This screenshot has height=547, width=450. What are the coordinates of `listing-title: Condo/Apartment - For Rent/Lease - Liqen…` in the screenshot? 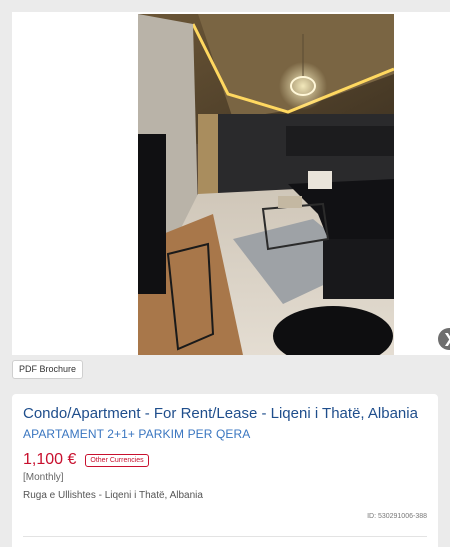 It's located at (225, 414).